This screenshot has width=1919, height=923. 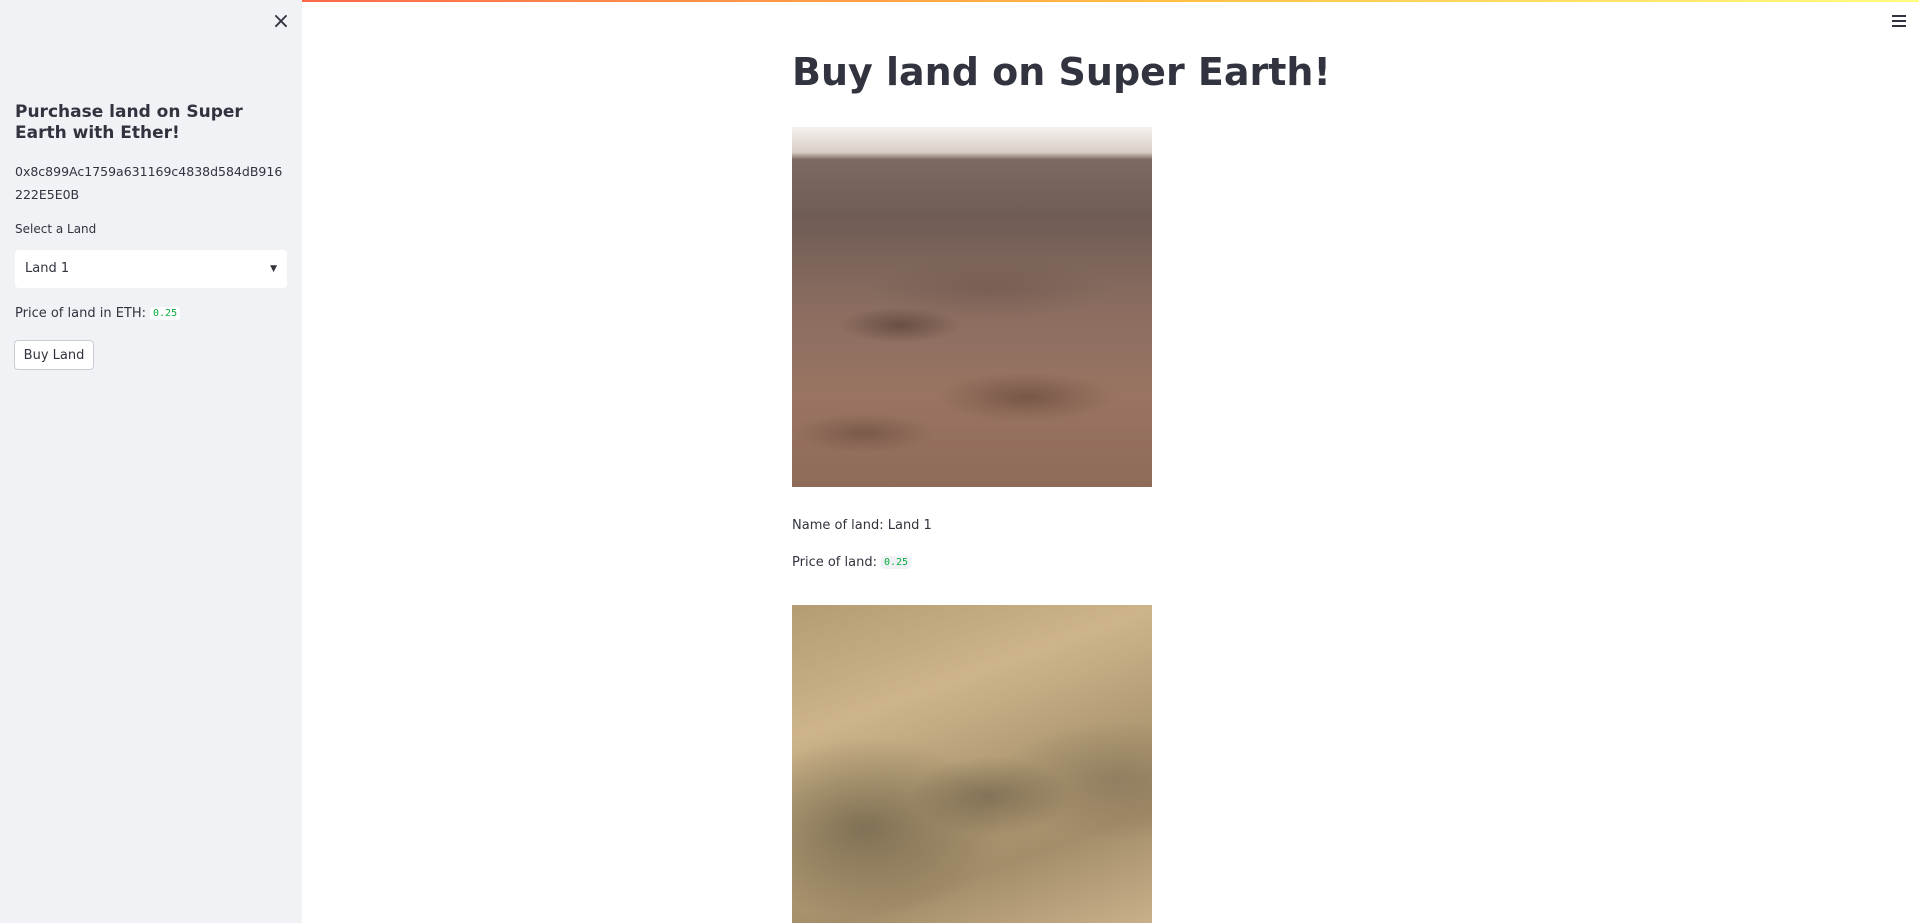 What do you see at coordinates (129, 122) in the screenshot?
I see `sidebar-title: Purchase land on Super Earth with Ether!` at bounding box center [129, 122].